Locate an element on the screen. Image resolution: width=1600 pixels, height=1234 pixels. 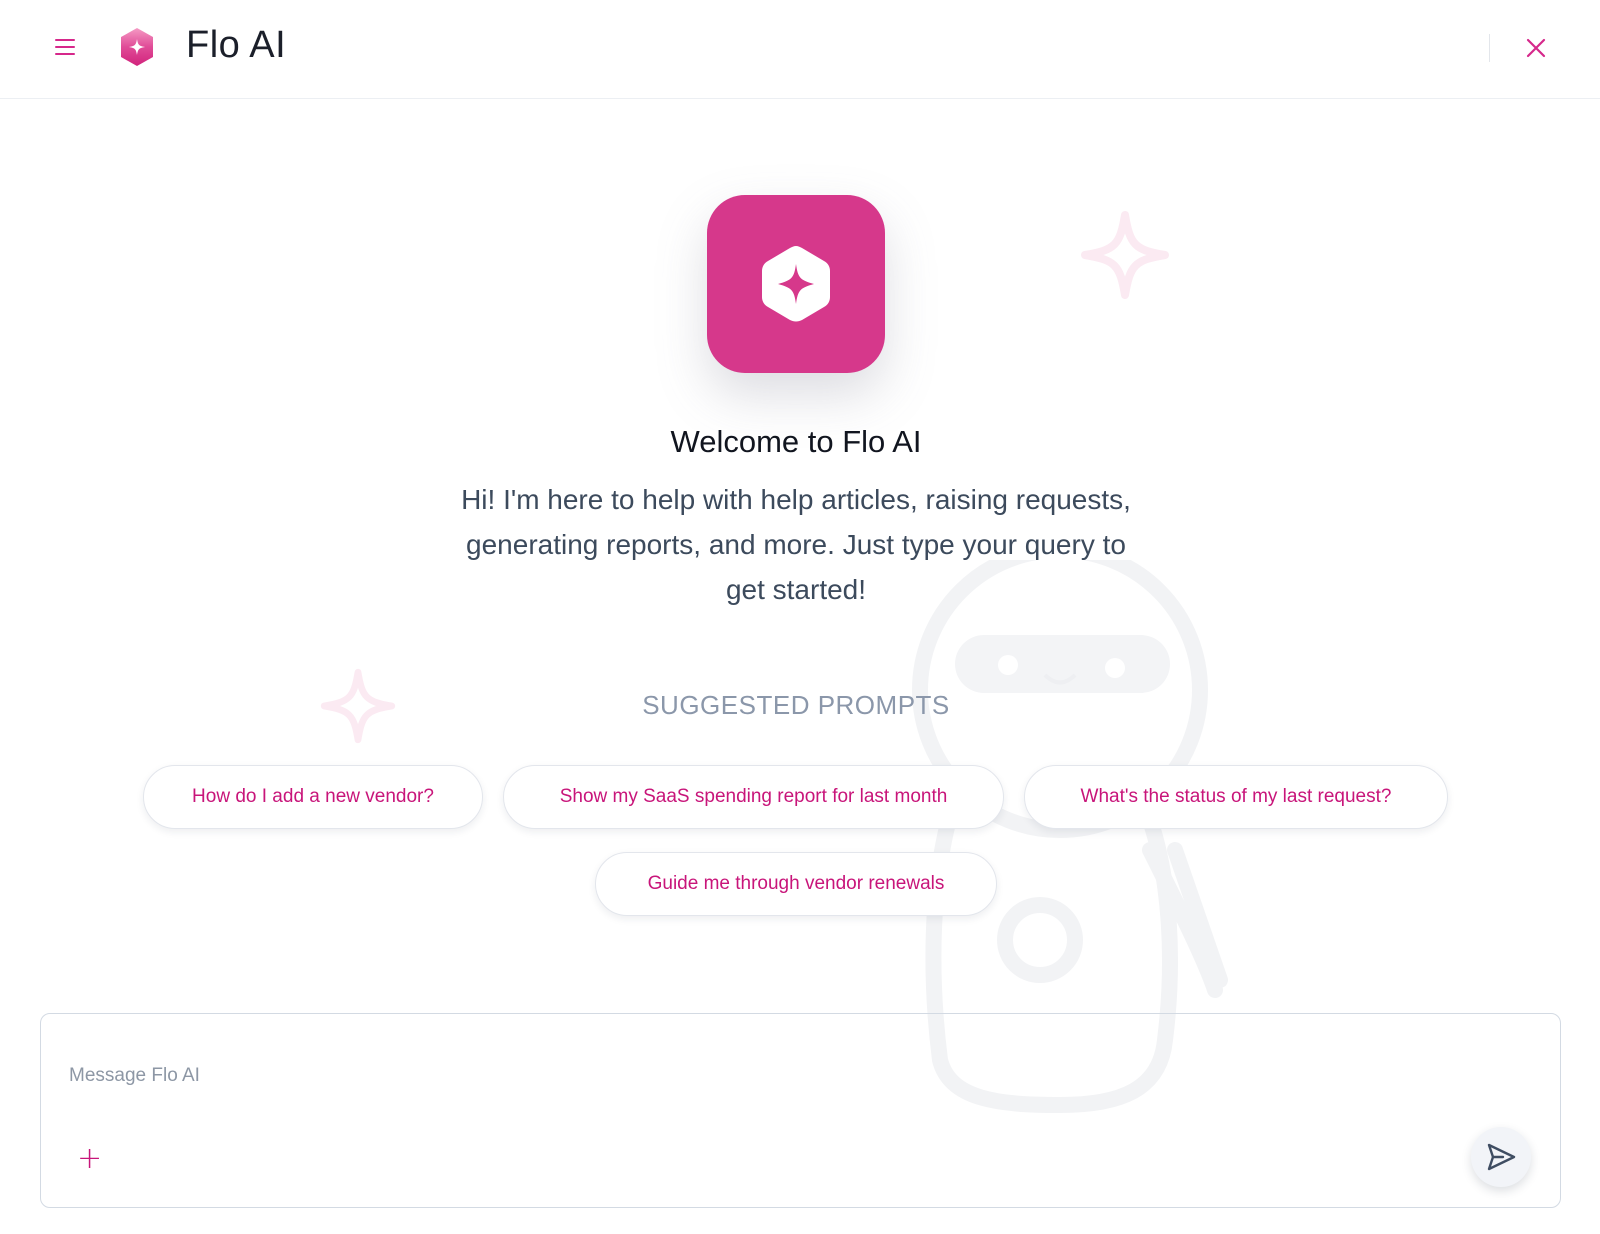
hero-logo is located at coordinates (796, 284).